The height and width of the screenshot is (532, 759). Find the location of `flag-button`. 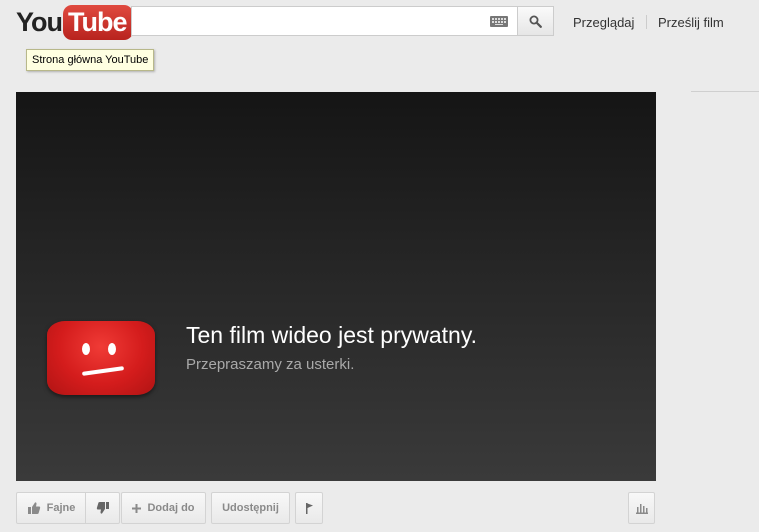

flag-button is located at coordinates (309, 508).